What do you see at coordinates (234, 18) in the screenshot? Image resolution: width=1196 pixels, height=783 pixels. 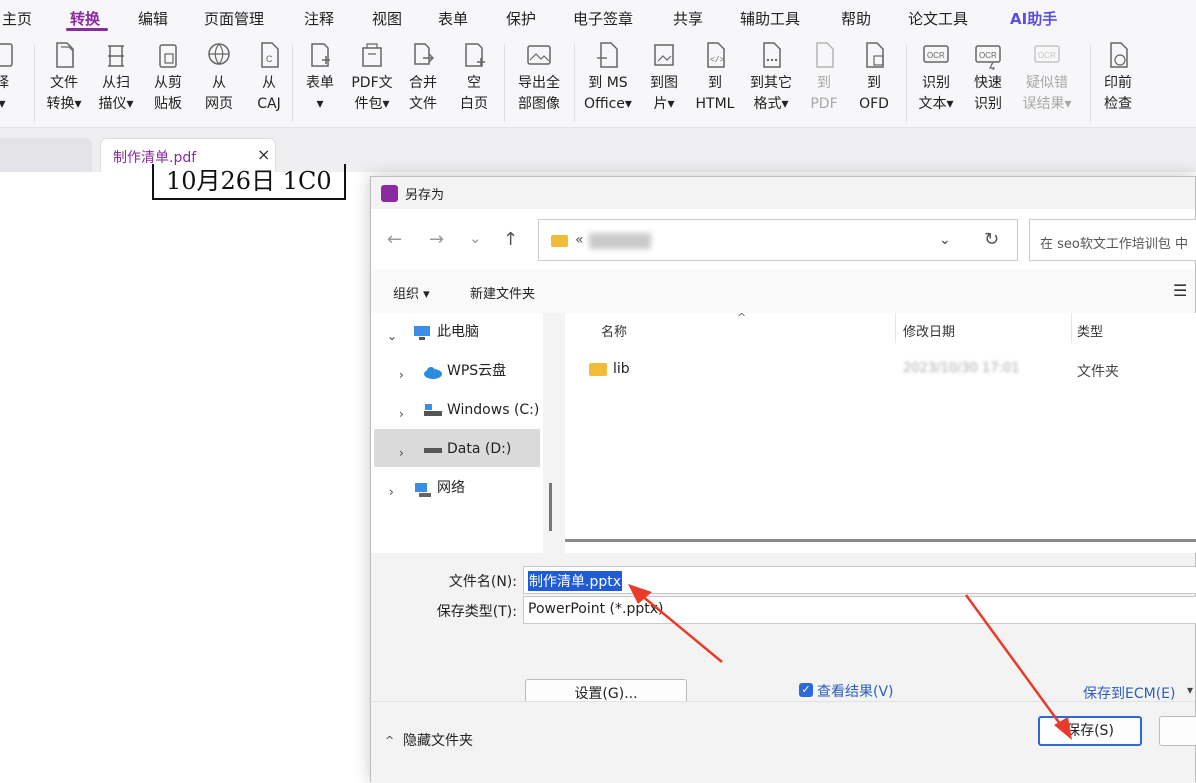 I see `menu-page-management: 页面管理` at bounding box center [234, 18].